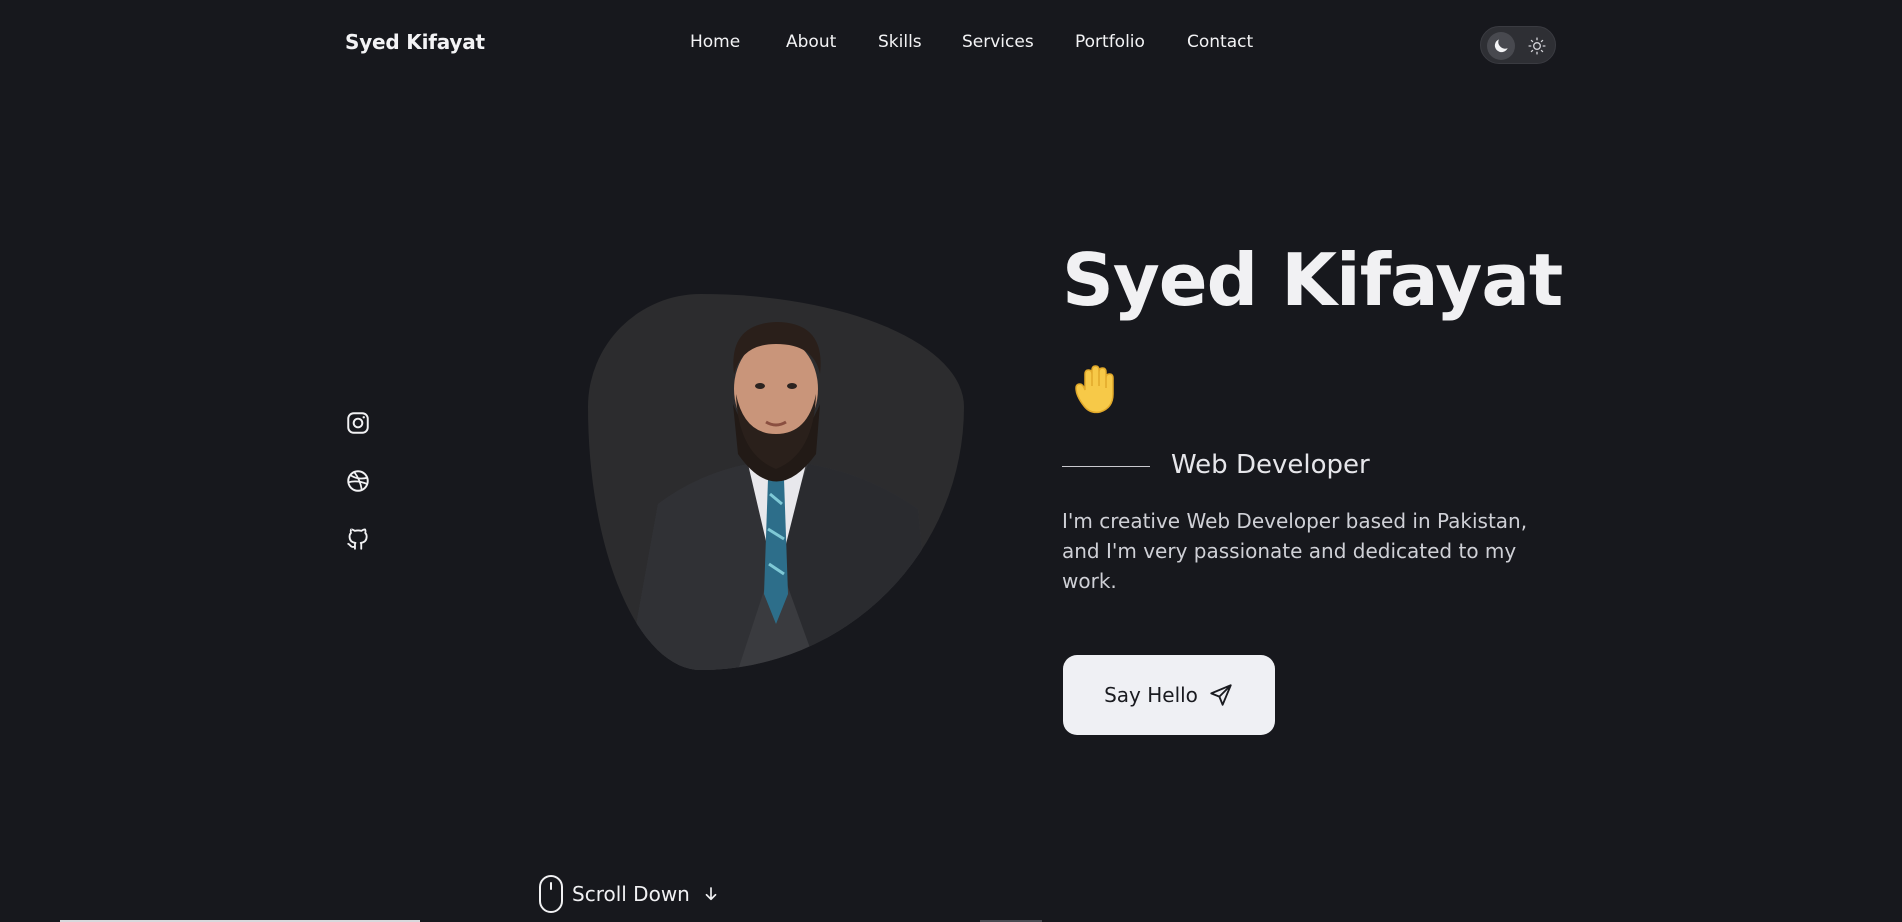 The height and width of the screenshot is (922, 1902). What do you see at coordinates (415, 42) in the screenshot?
I see `brand-logo: Syed Kifayat` at bounding box center [415, 42].